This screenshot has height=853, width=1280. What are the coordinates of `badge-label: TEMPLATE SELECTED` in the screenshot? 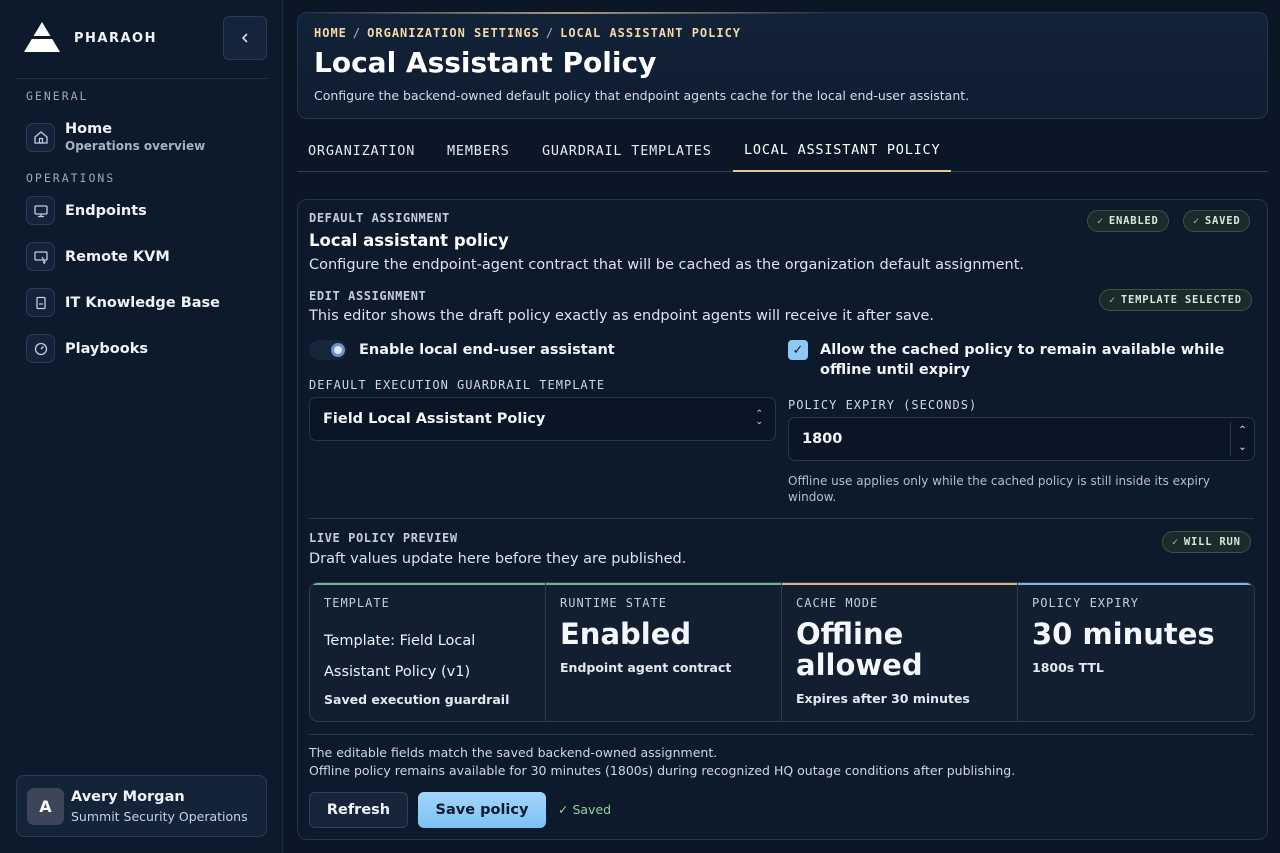 It's located at (1181, 300).